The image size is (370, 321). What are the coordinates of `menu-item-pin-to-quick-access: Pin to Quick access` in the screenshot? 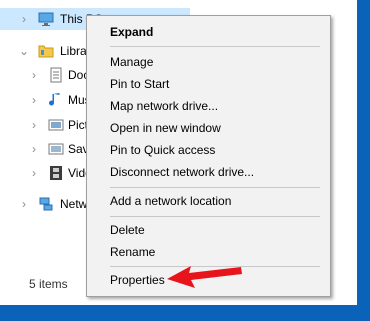 It's located at (208, 150).